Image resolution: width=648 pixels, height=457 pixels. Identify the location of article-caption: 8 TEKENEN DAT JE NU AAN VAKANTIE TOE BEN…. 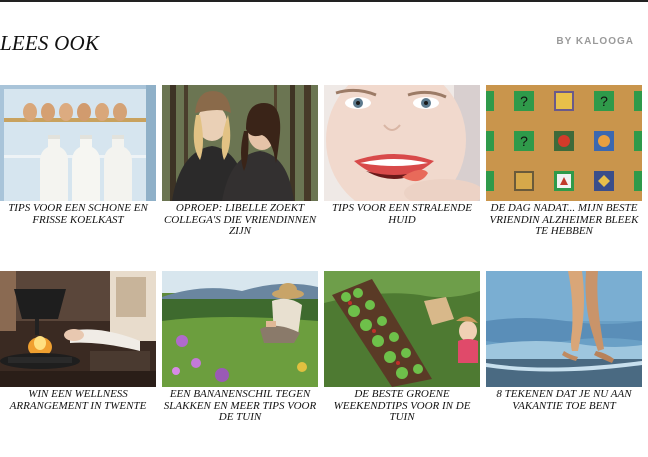
(564, 400).